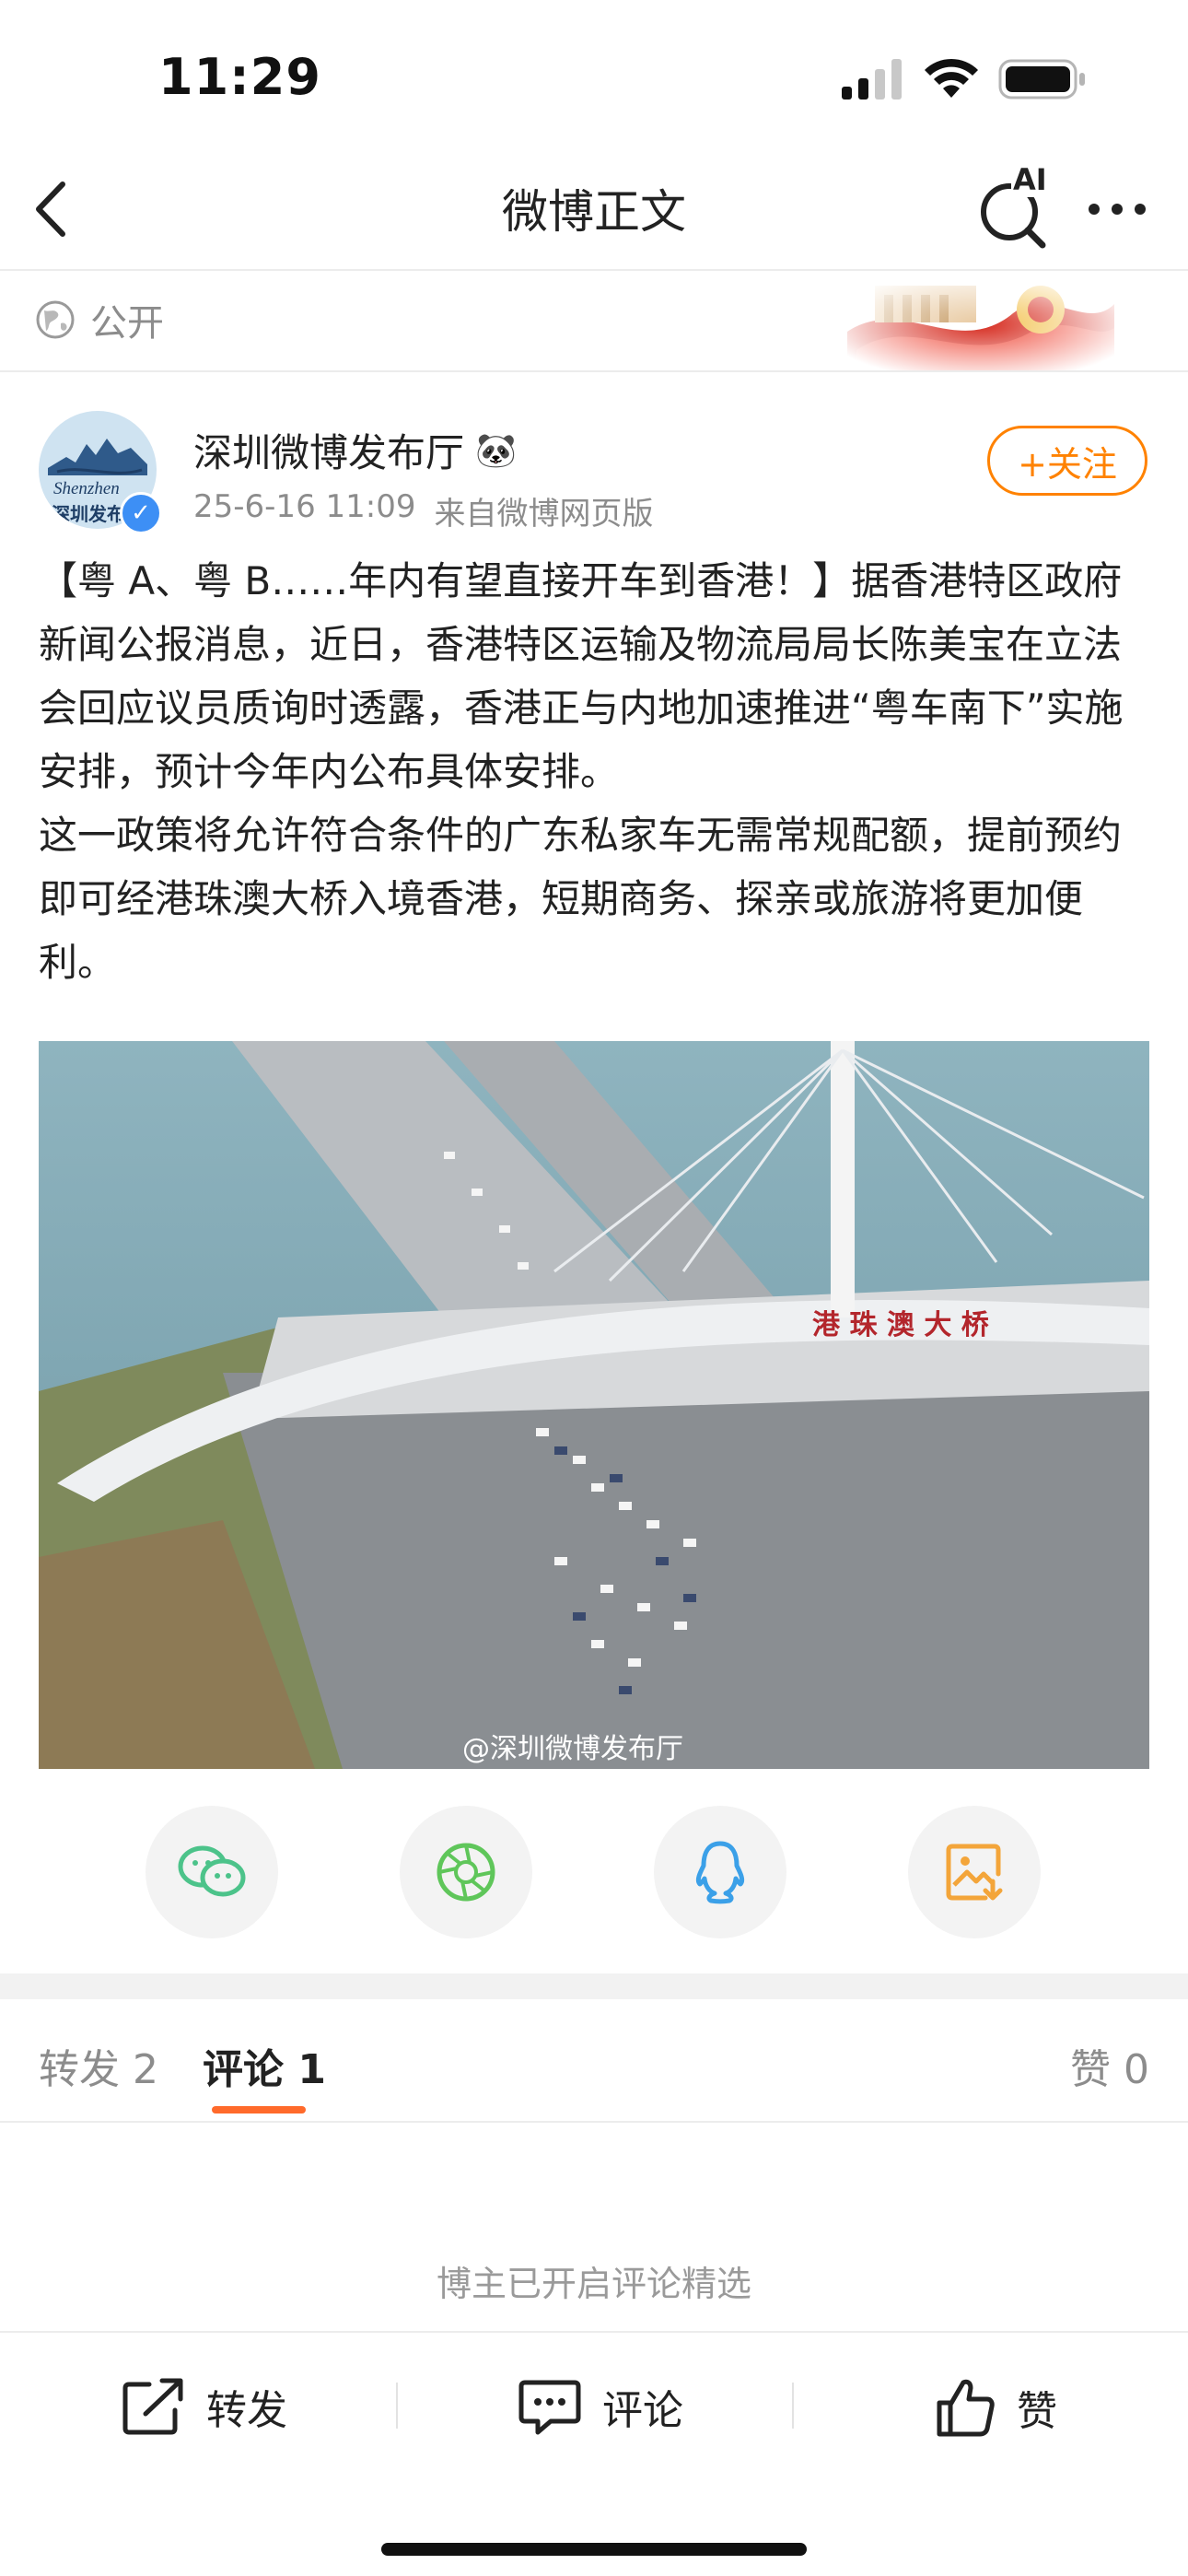  I want to click on like-button: 赞, so click(996, 2407).